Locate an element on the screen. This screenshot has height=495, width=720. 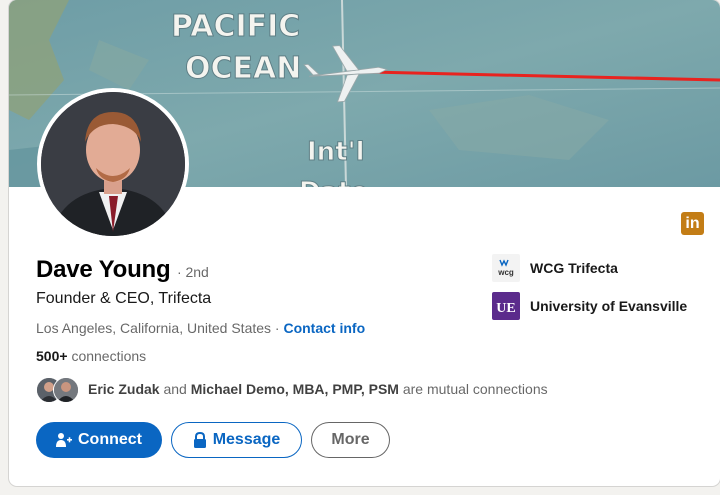
wcg-logo: wcg is located at coordinates (506, 268).